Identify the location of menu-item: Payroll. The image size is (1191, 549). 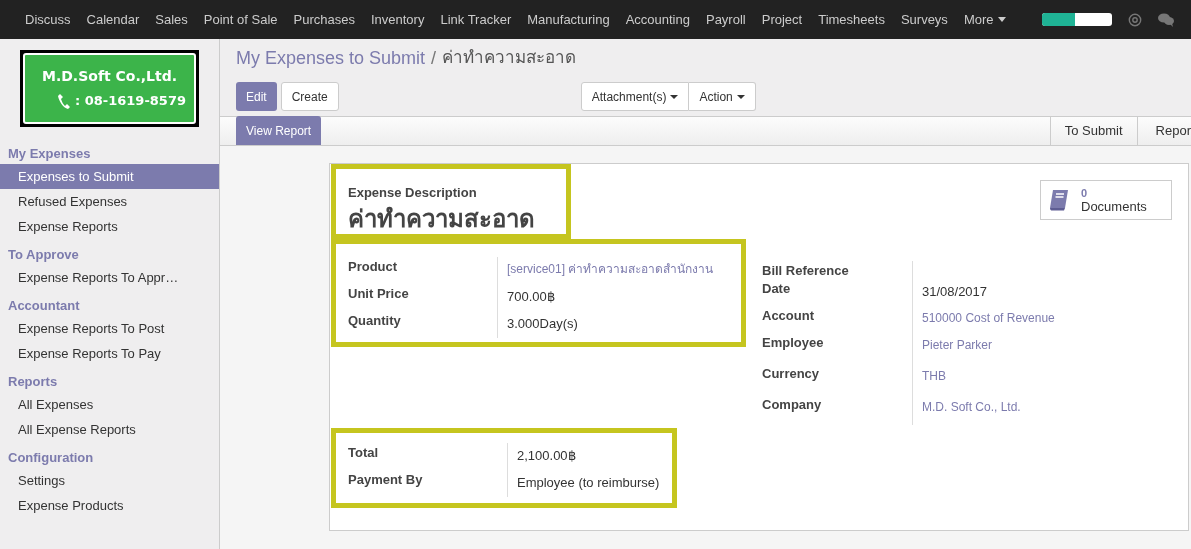
(725, 19).